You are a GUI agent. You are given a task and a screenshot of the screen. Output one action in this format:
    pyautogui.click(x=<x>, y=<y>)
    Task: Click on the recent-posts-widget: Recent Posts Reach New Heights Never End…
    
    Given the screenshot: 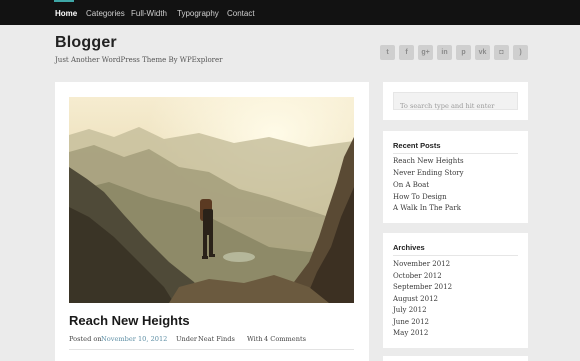 What is the action you would take?
    pyautogui.click(x=455, y=177)
    